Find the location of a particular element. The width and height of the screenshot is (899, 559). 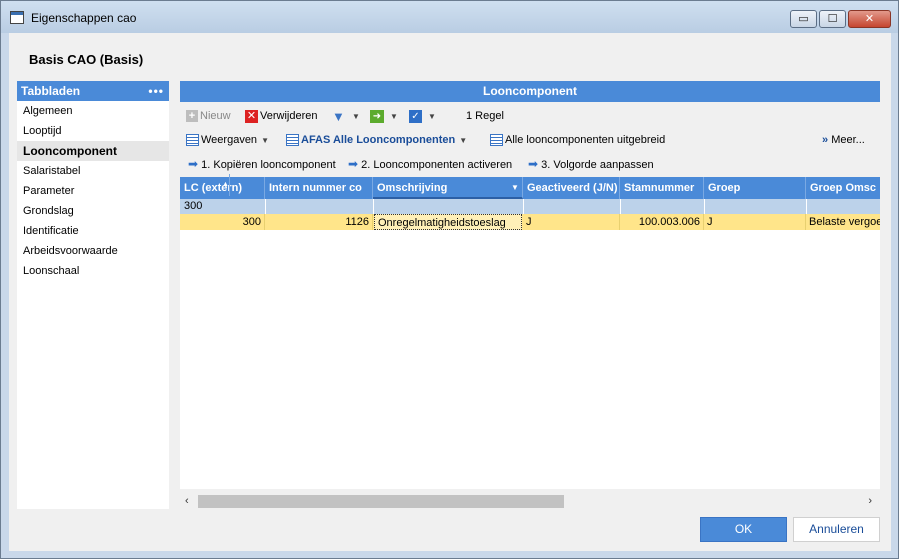

cell-geactiveerd: J is located at coordinates (571, 222).